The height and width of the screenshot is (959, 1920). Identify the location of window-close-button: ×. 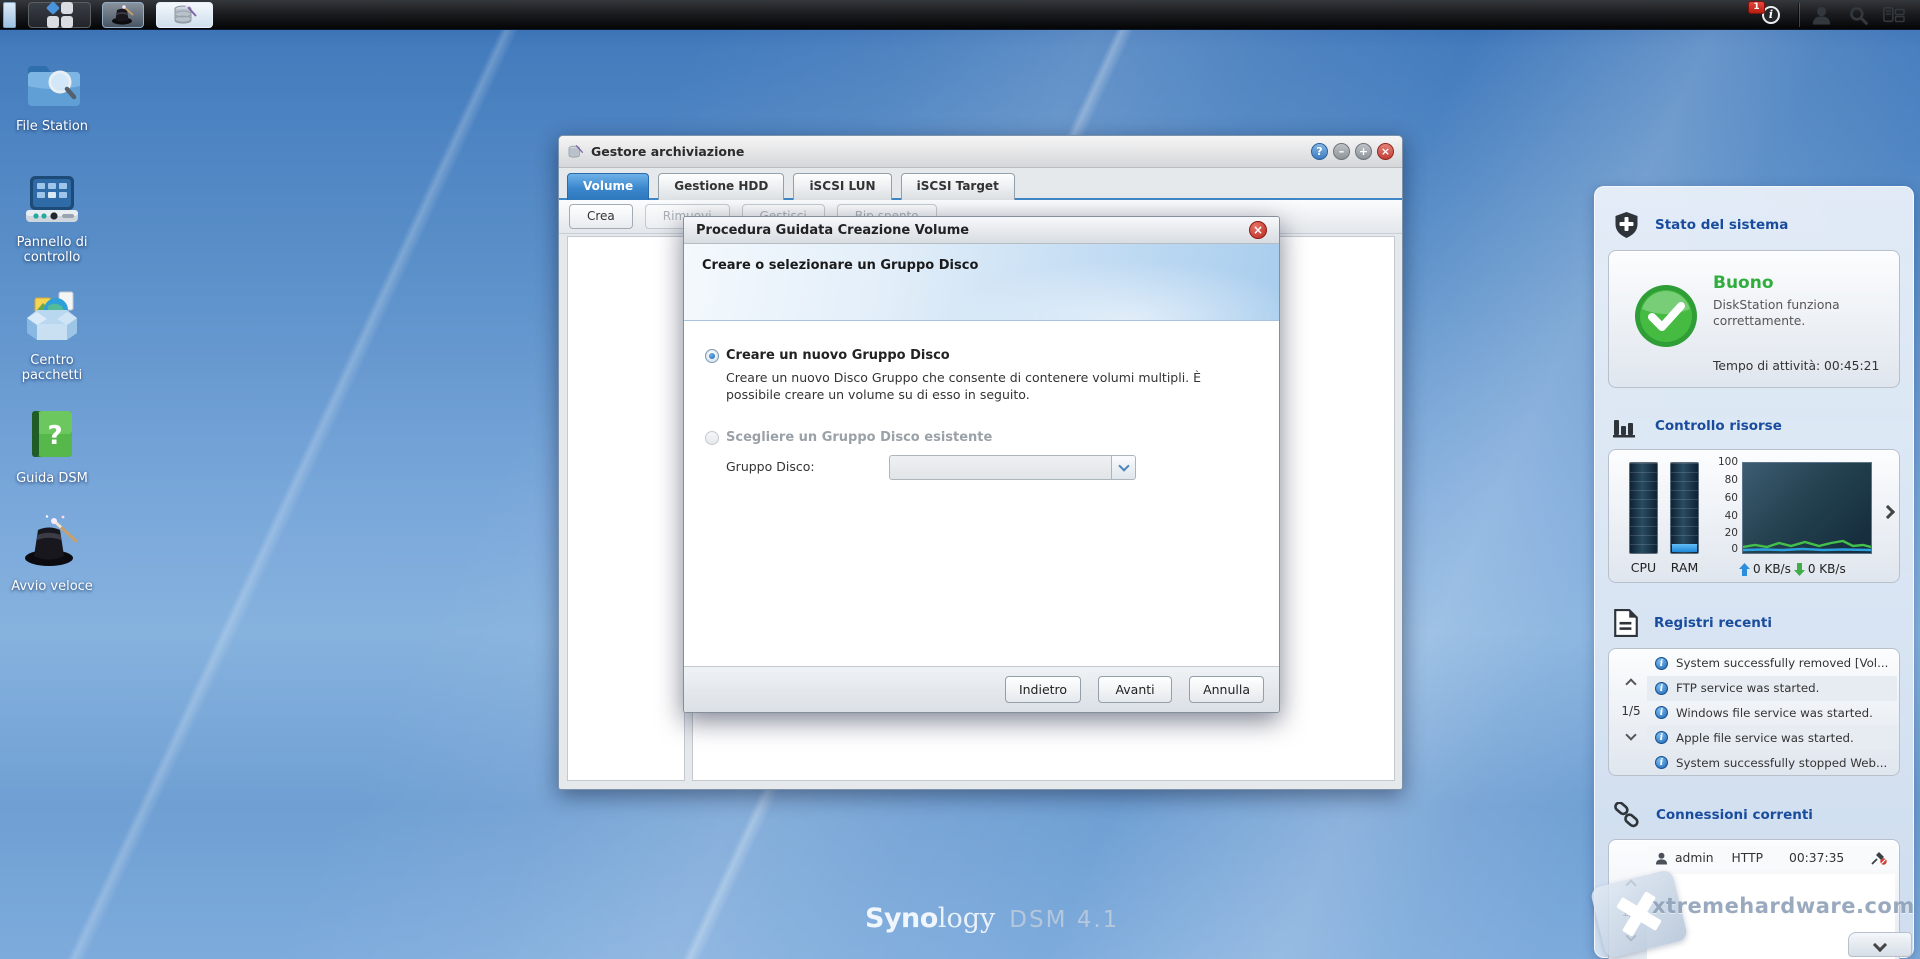
(1385, 151).